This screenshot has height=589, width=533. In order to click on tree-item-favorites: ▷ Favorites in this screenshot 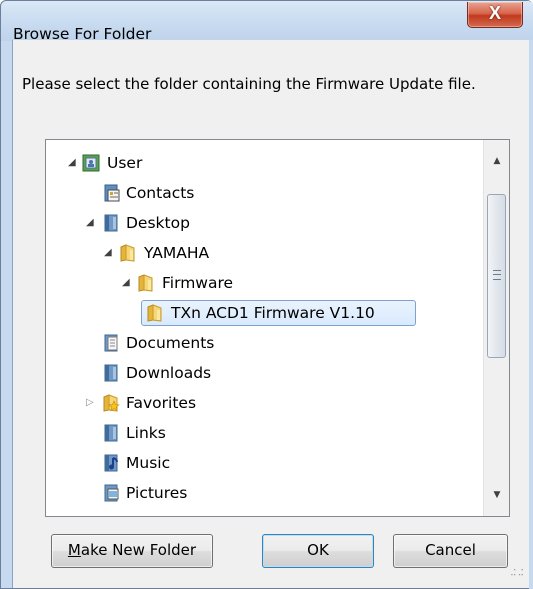, I will do `click(264, 404)`.